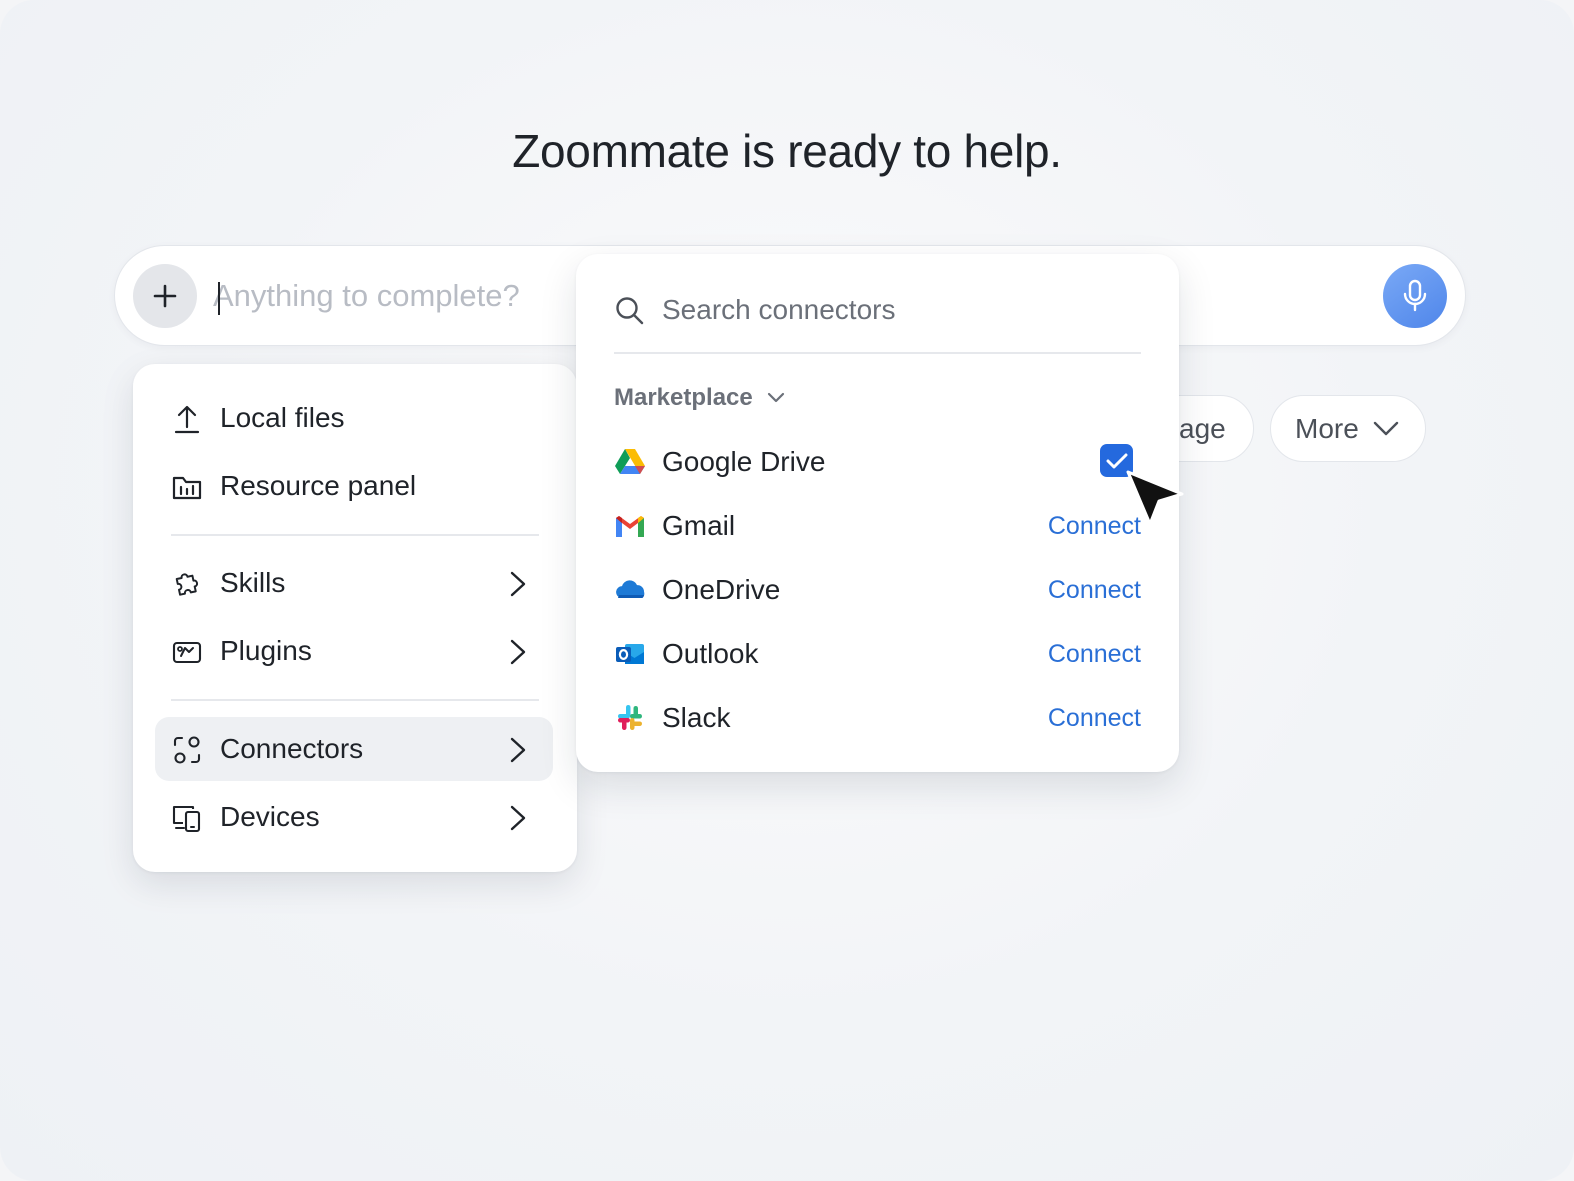 Image resolution: width=1574 pixels, height=1181 pixels. I want to click on menu-item-plugins: Plugins, so click(354, 651).